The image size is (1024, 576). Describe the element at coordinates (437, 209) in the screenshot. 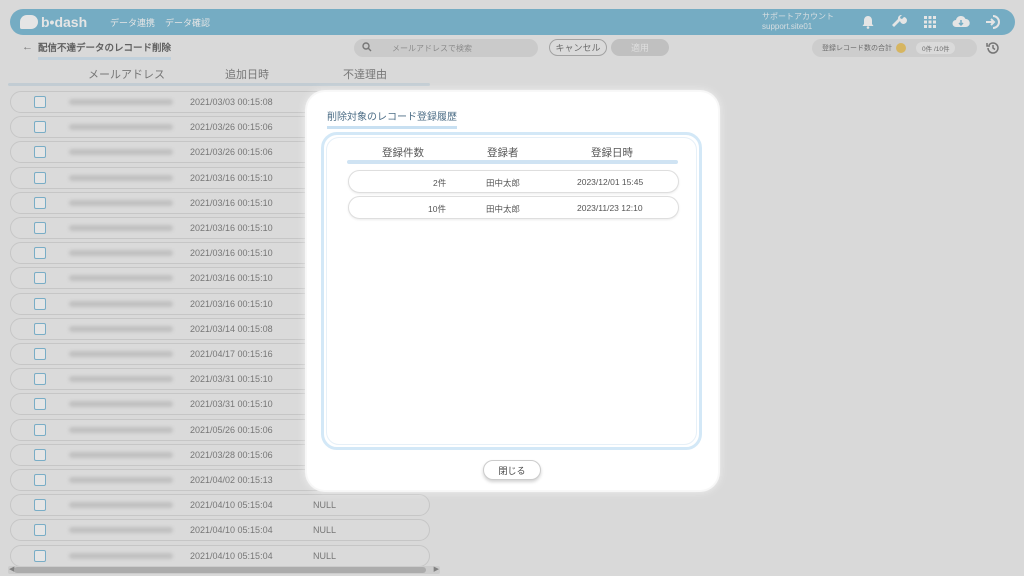

I see `history-count: 10件` at that location.